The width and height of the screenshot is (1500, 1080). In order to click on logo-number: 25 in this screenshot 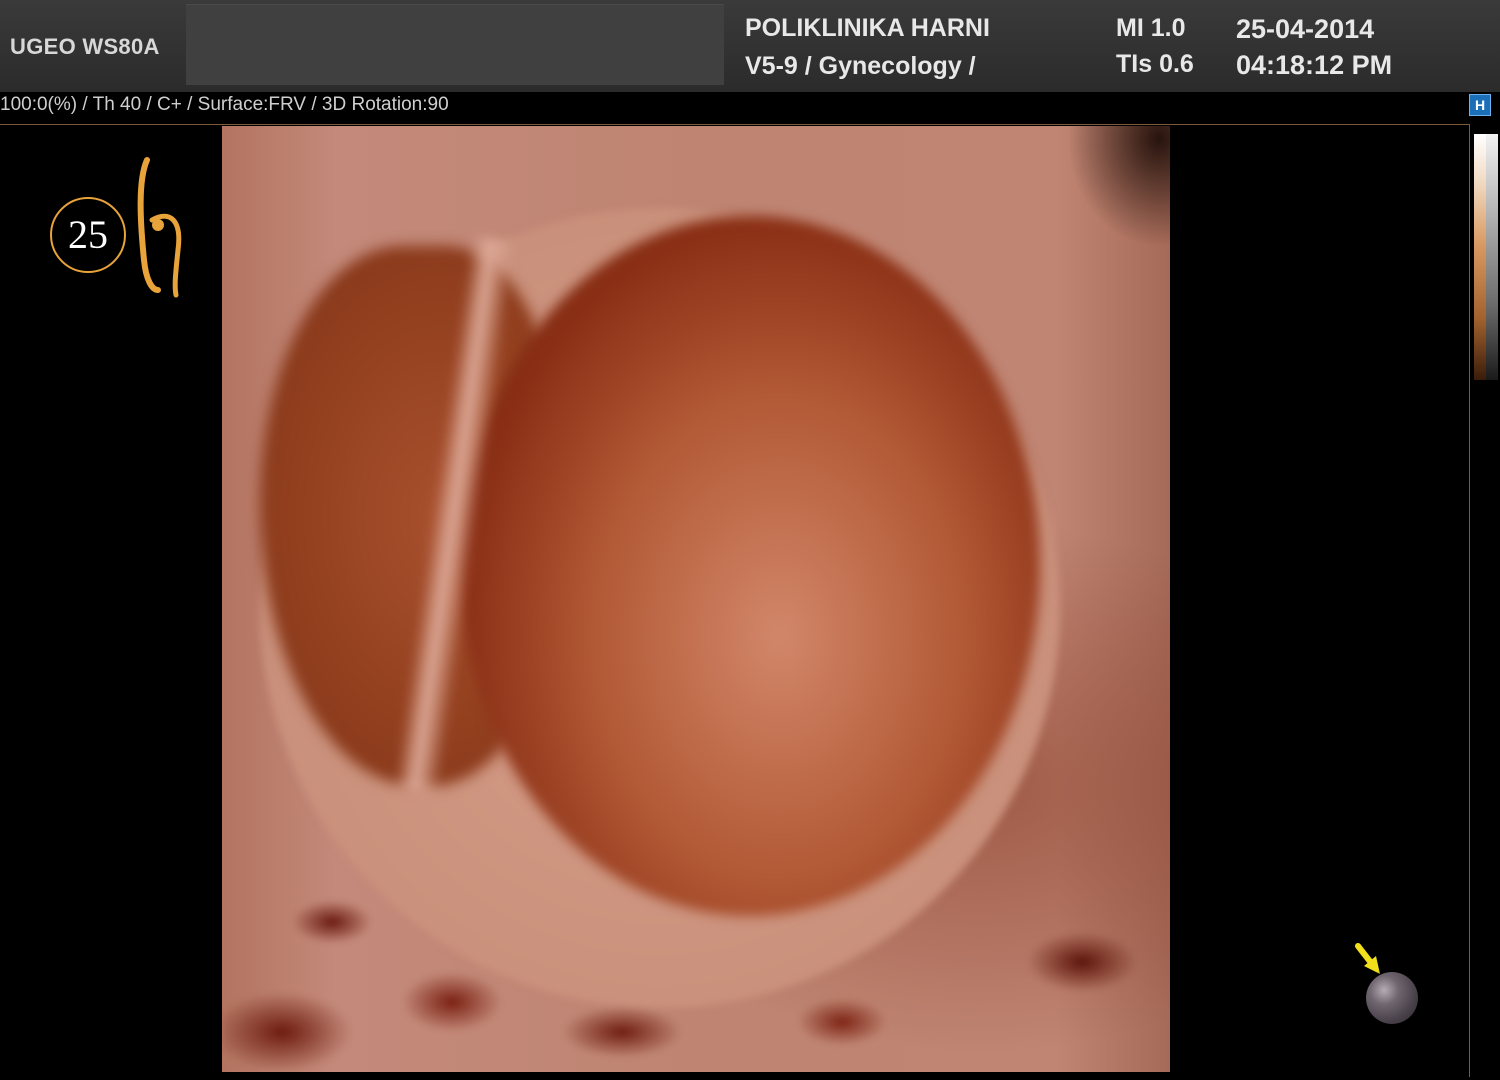, I will do `click(88, 234)`.